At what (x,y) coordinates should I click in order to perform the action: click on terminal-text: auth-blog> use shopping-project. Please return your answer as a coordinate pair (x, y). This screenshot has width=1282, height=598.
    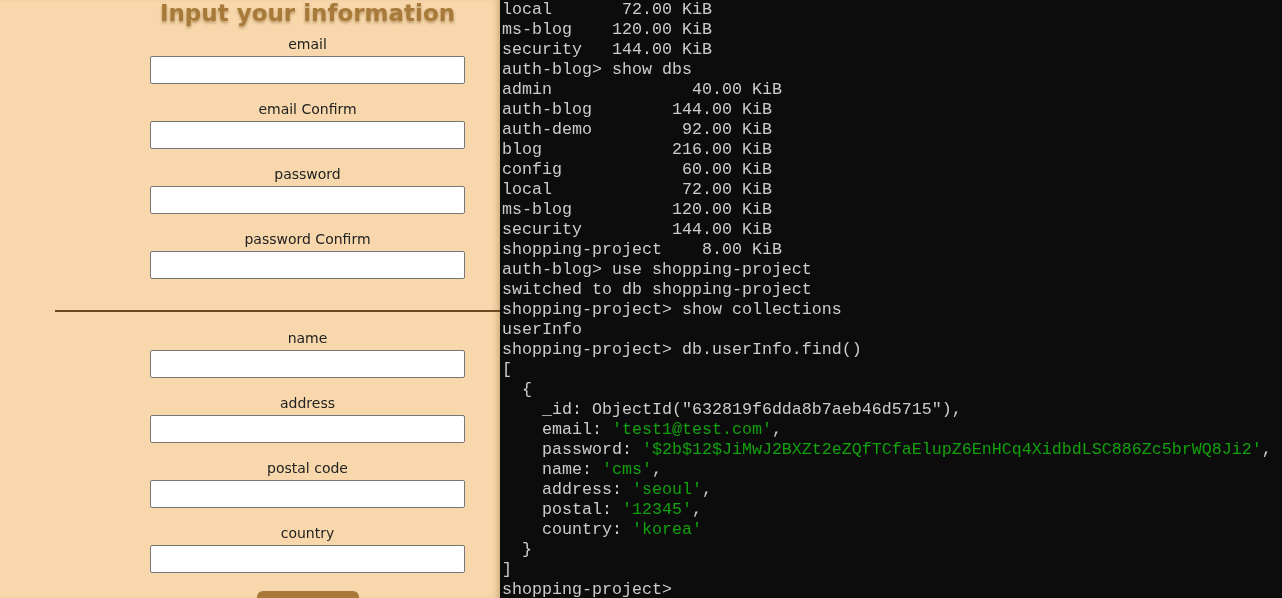
    Looking at the image, I should click on (657, 269).